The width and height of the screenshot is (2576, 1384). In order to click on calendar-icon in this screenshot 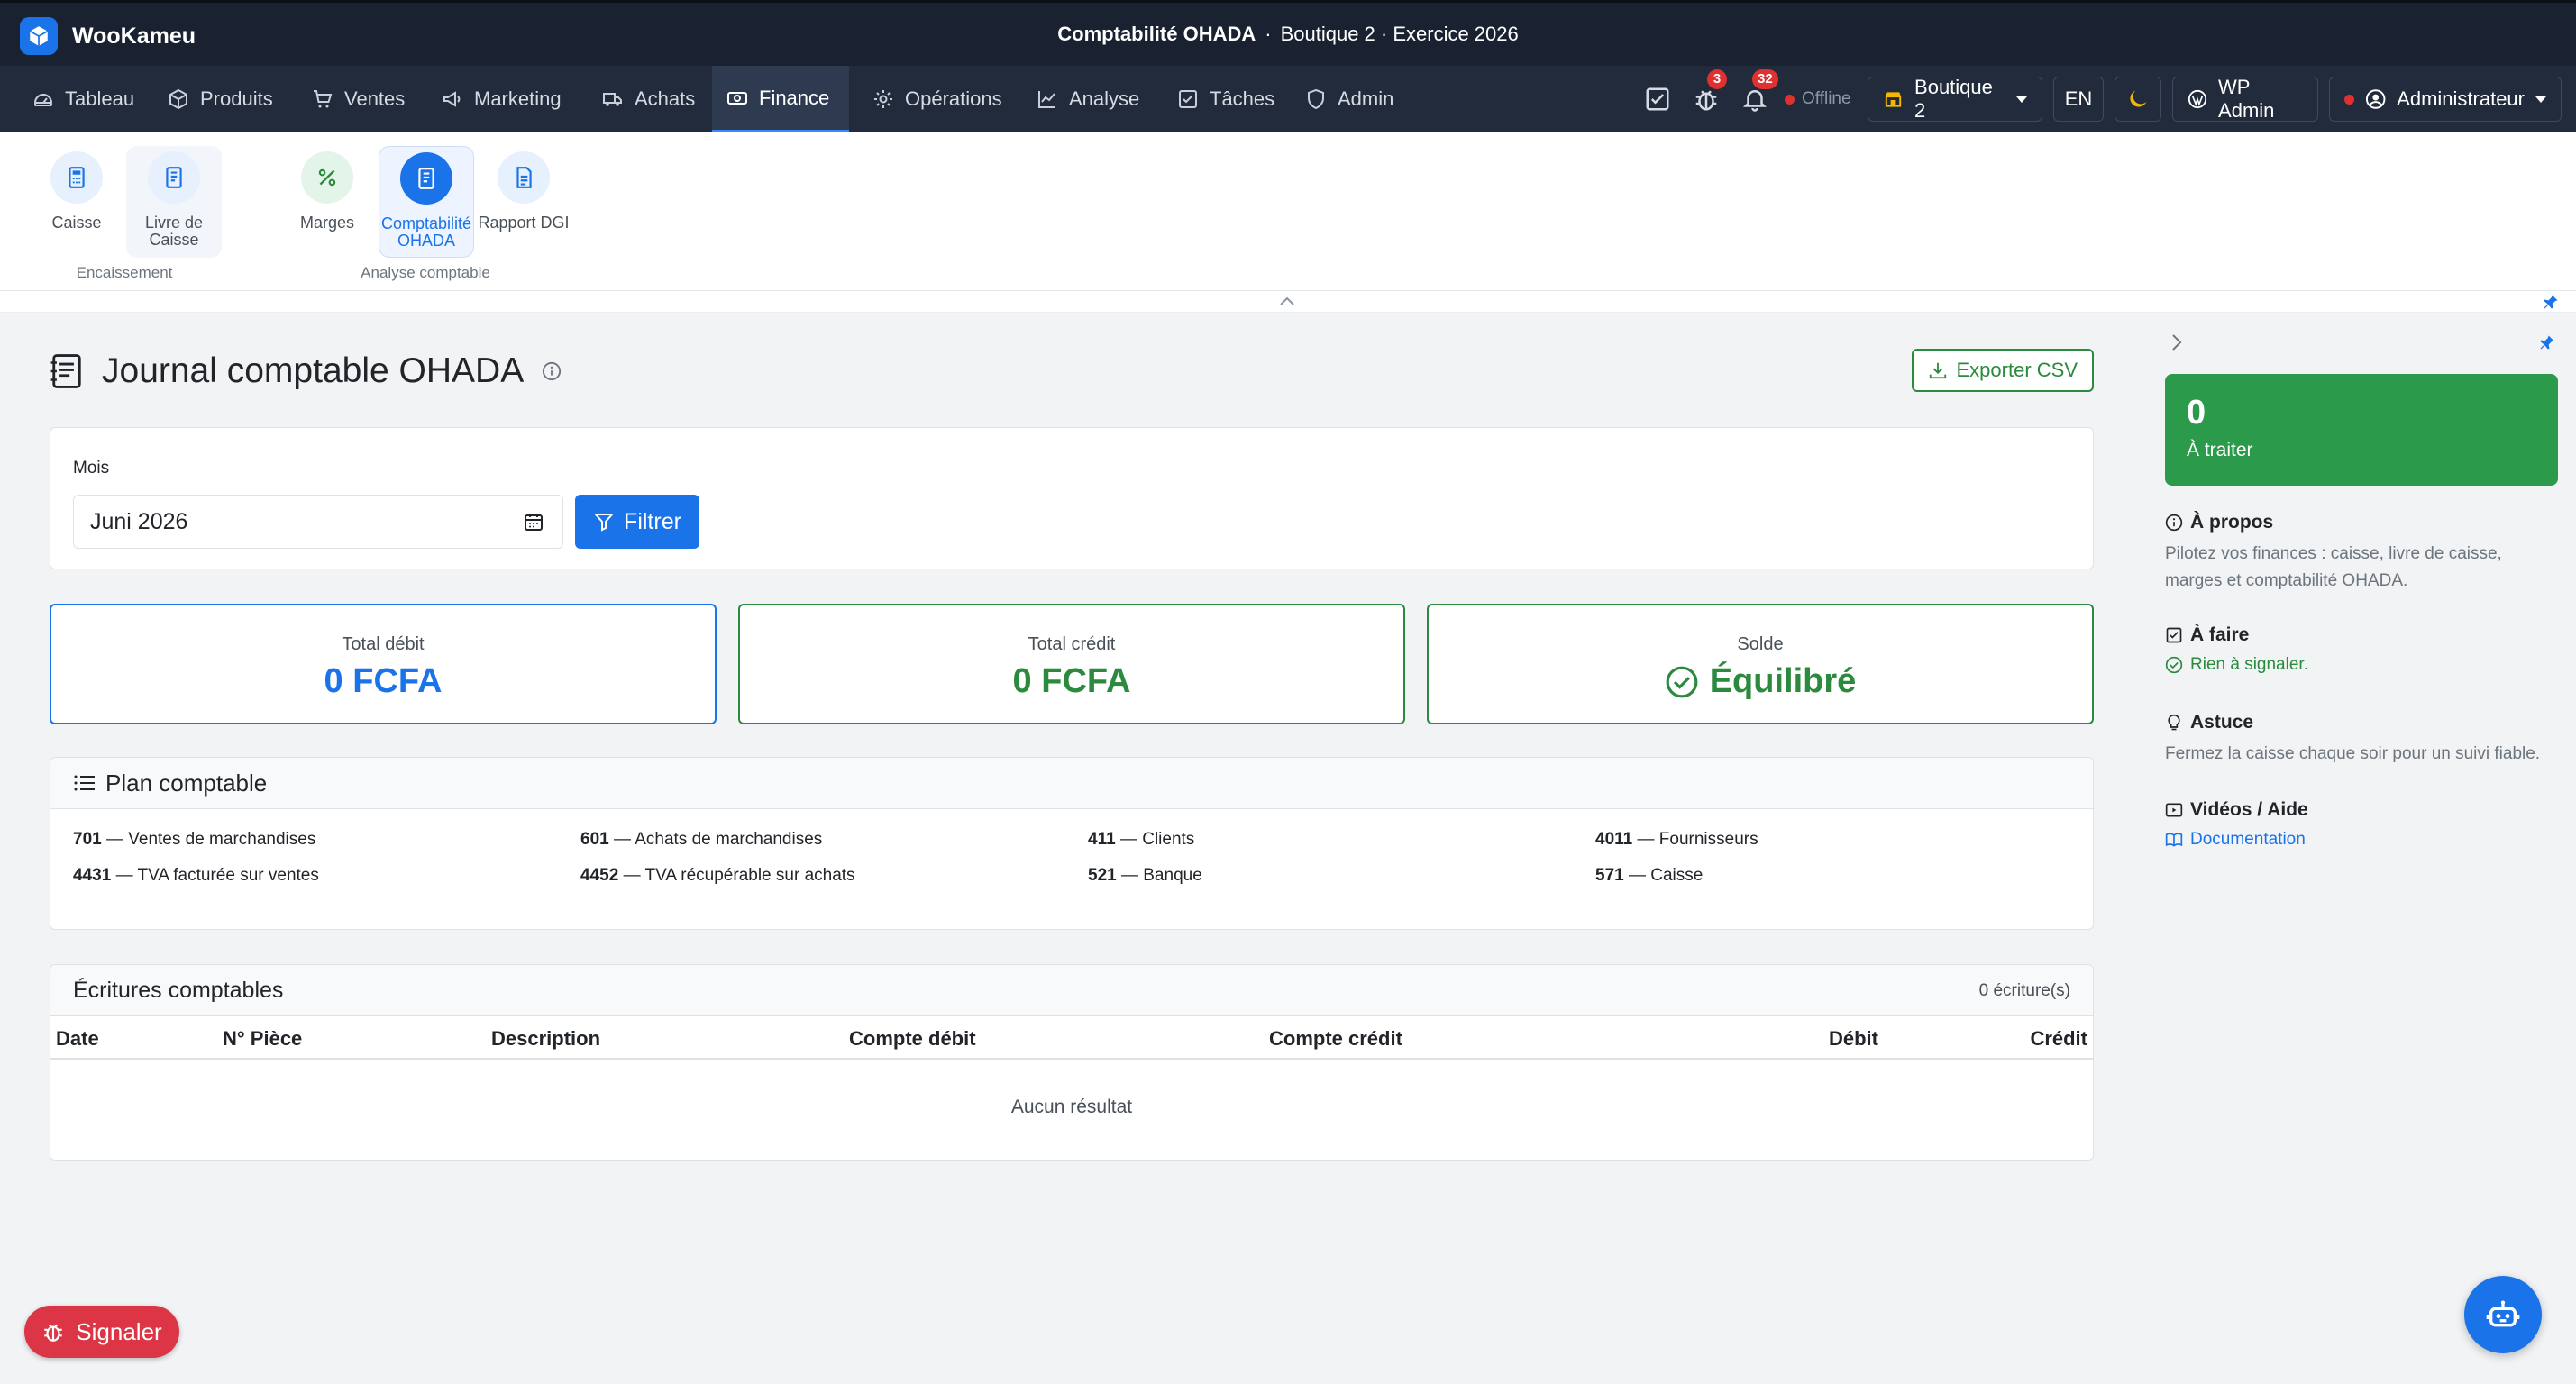, I will do `click(533, 522)`.